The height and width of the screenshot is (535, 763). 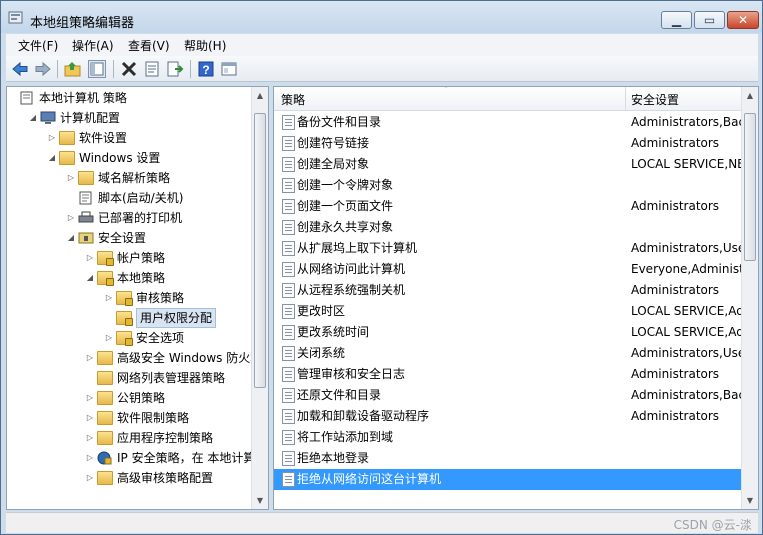 What do you see at coordinates (508, 206) in the screenshot?
I see `policy-row: 创建一个页面文件 Administrators` at bounding box center [508, 206].